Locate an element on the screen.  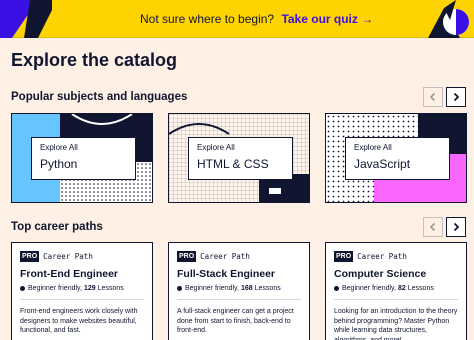
html-css-card: Explore All HTML & CSS is located at coordinates (239, 158).